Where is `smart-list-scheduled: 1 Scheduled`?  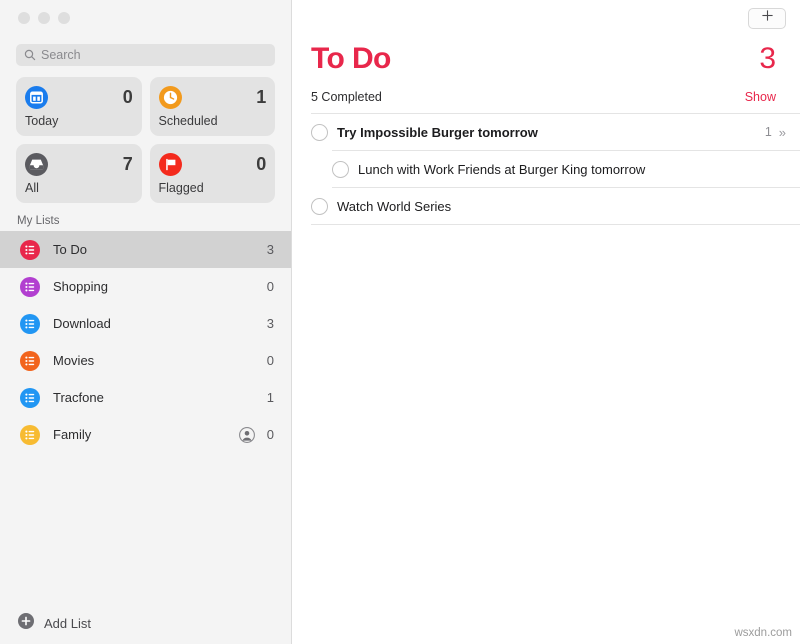
smart-list-scheduled: 1 Scheduled is located at coordinates (212, 106).